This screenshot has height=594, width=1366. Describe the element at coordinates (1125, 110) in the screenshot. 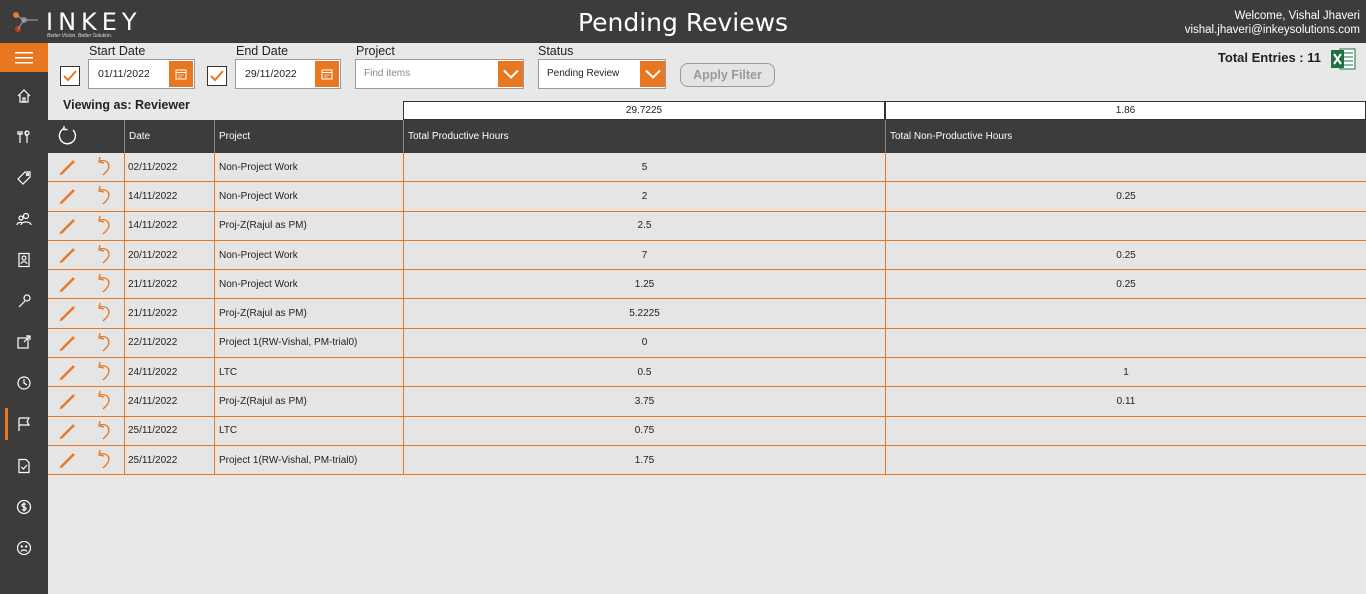

I see `nonproductive-hours-total: 1.86` at that location.